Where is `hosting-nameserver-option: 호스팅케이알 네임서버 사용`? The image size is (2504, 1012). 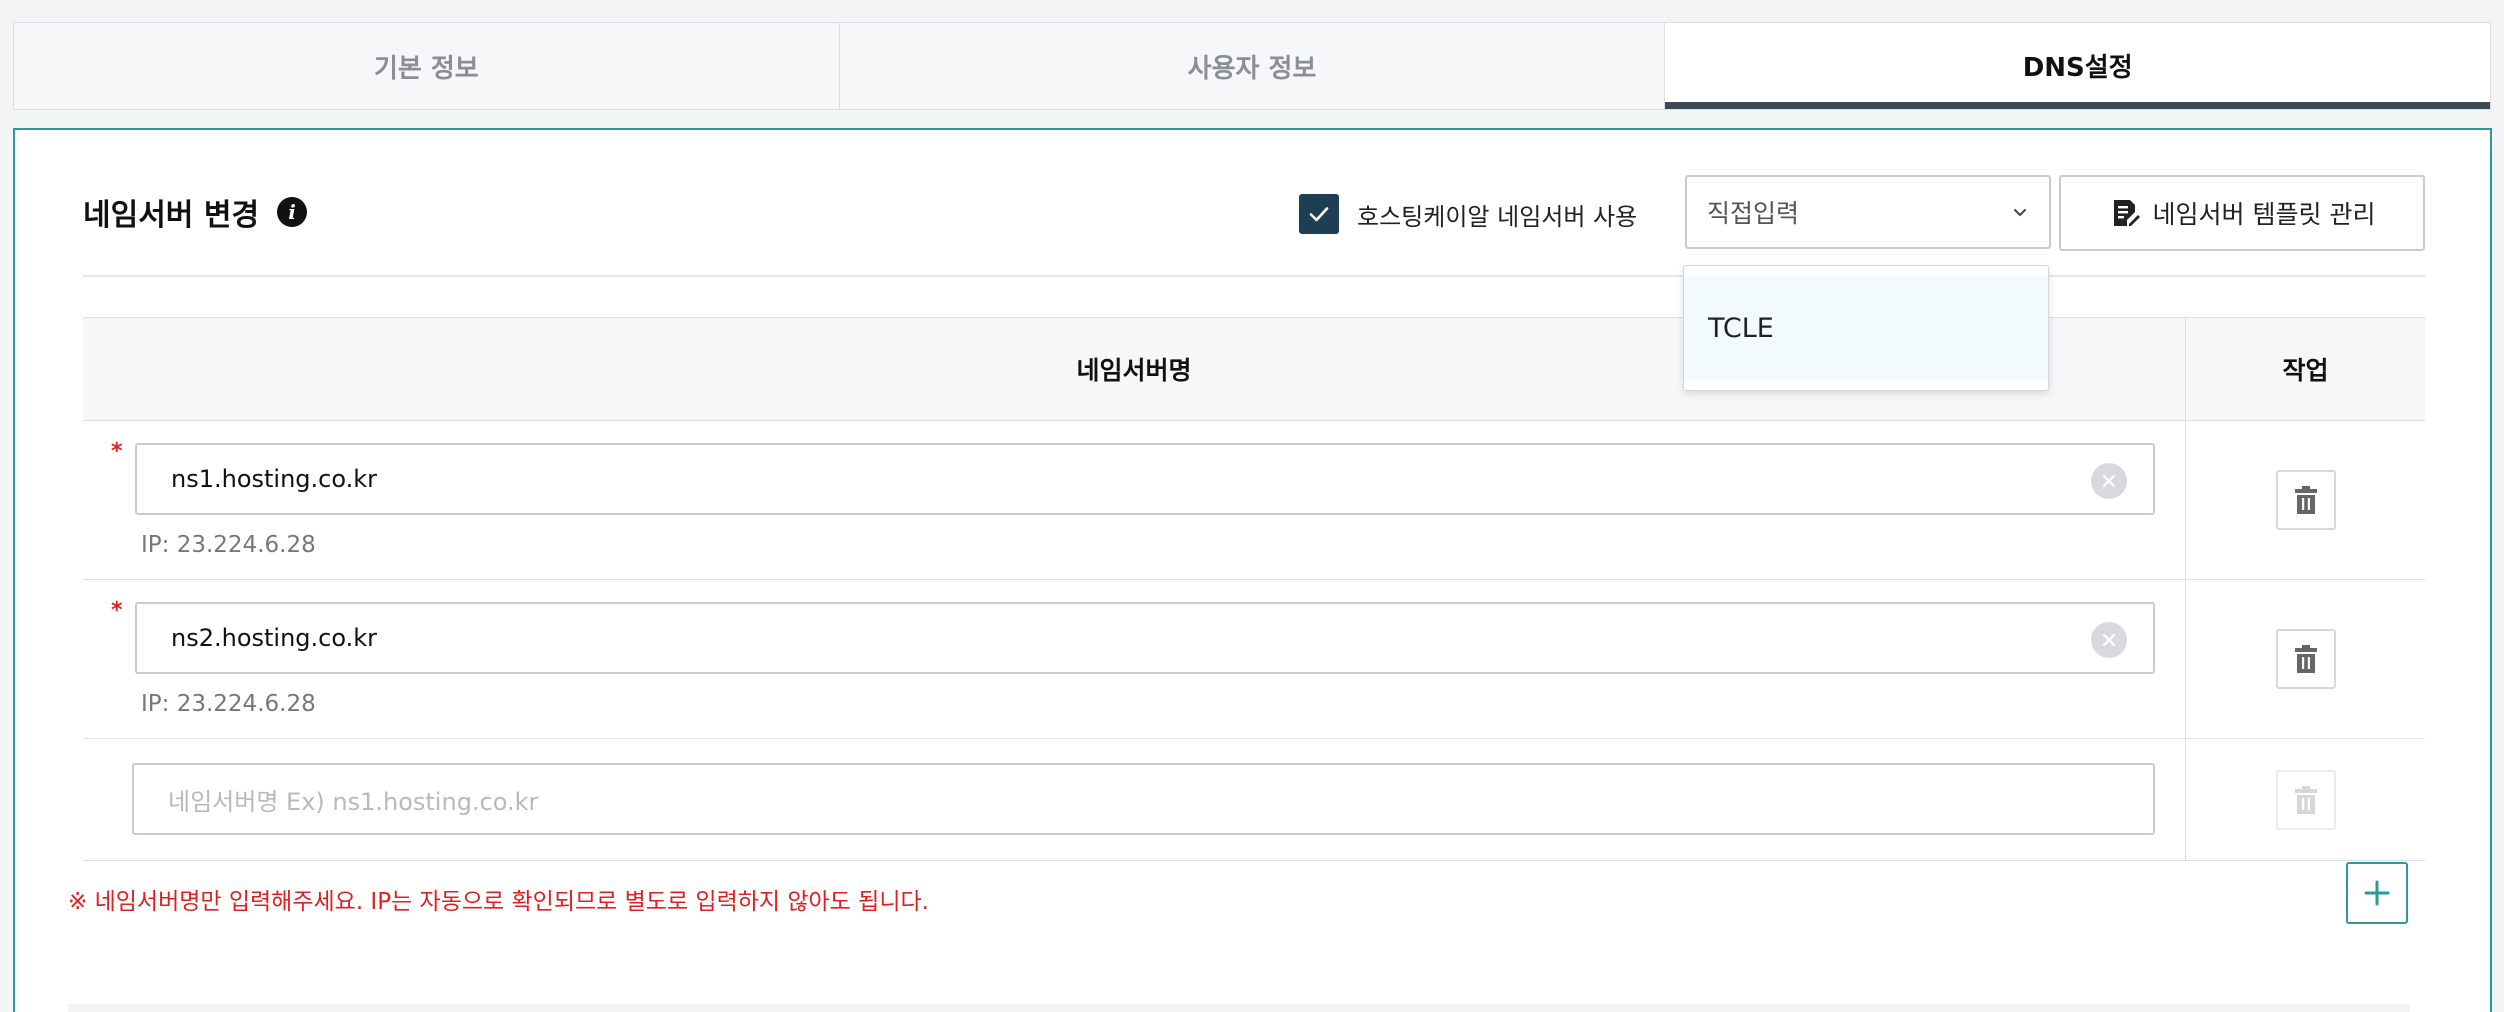 hosting-nameserver-option: 호스팅케이알 네임서버 사용 is located at coordinates (1468, 214).